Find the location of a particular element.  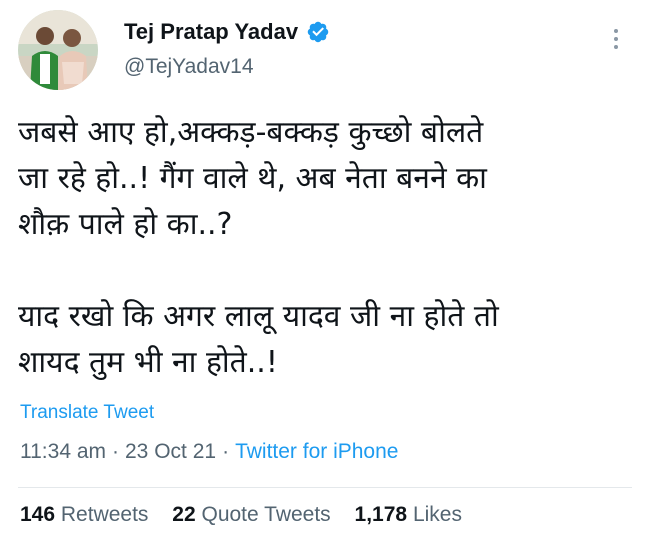

quotes-count: 22 is located at coordinates (184, 514).